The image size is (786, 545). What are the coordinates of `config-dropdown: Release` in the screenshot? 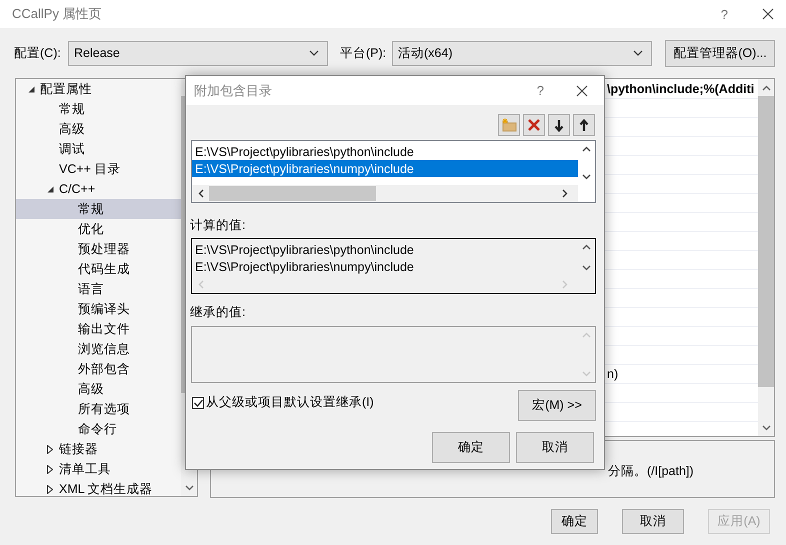 It's located at (198, 53).